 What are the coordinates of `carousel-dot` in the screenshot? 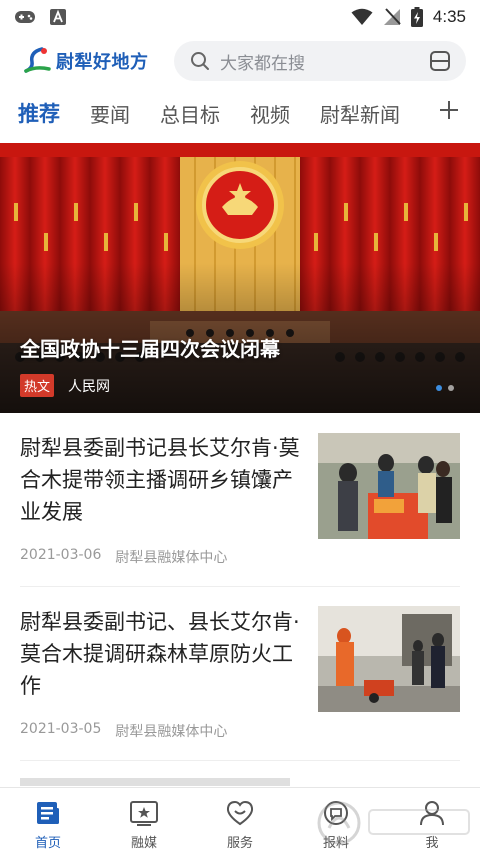 It's located at (451, 388).